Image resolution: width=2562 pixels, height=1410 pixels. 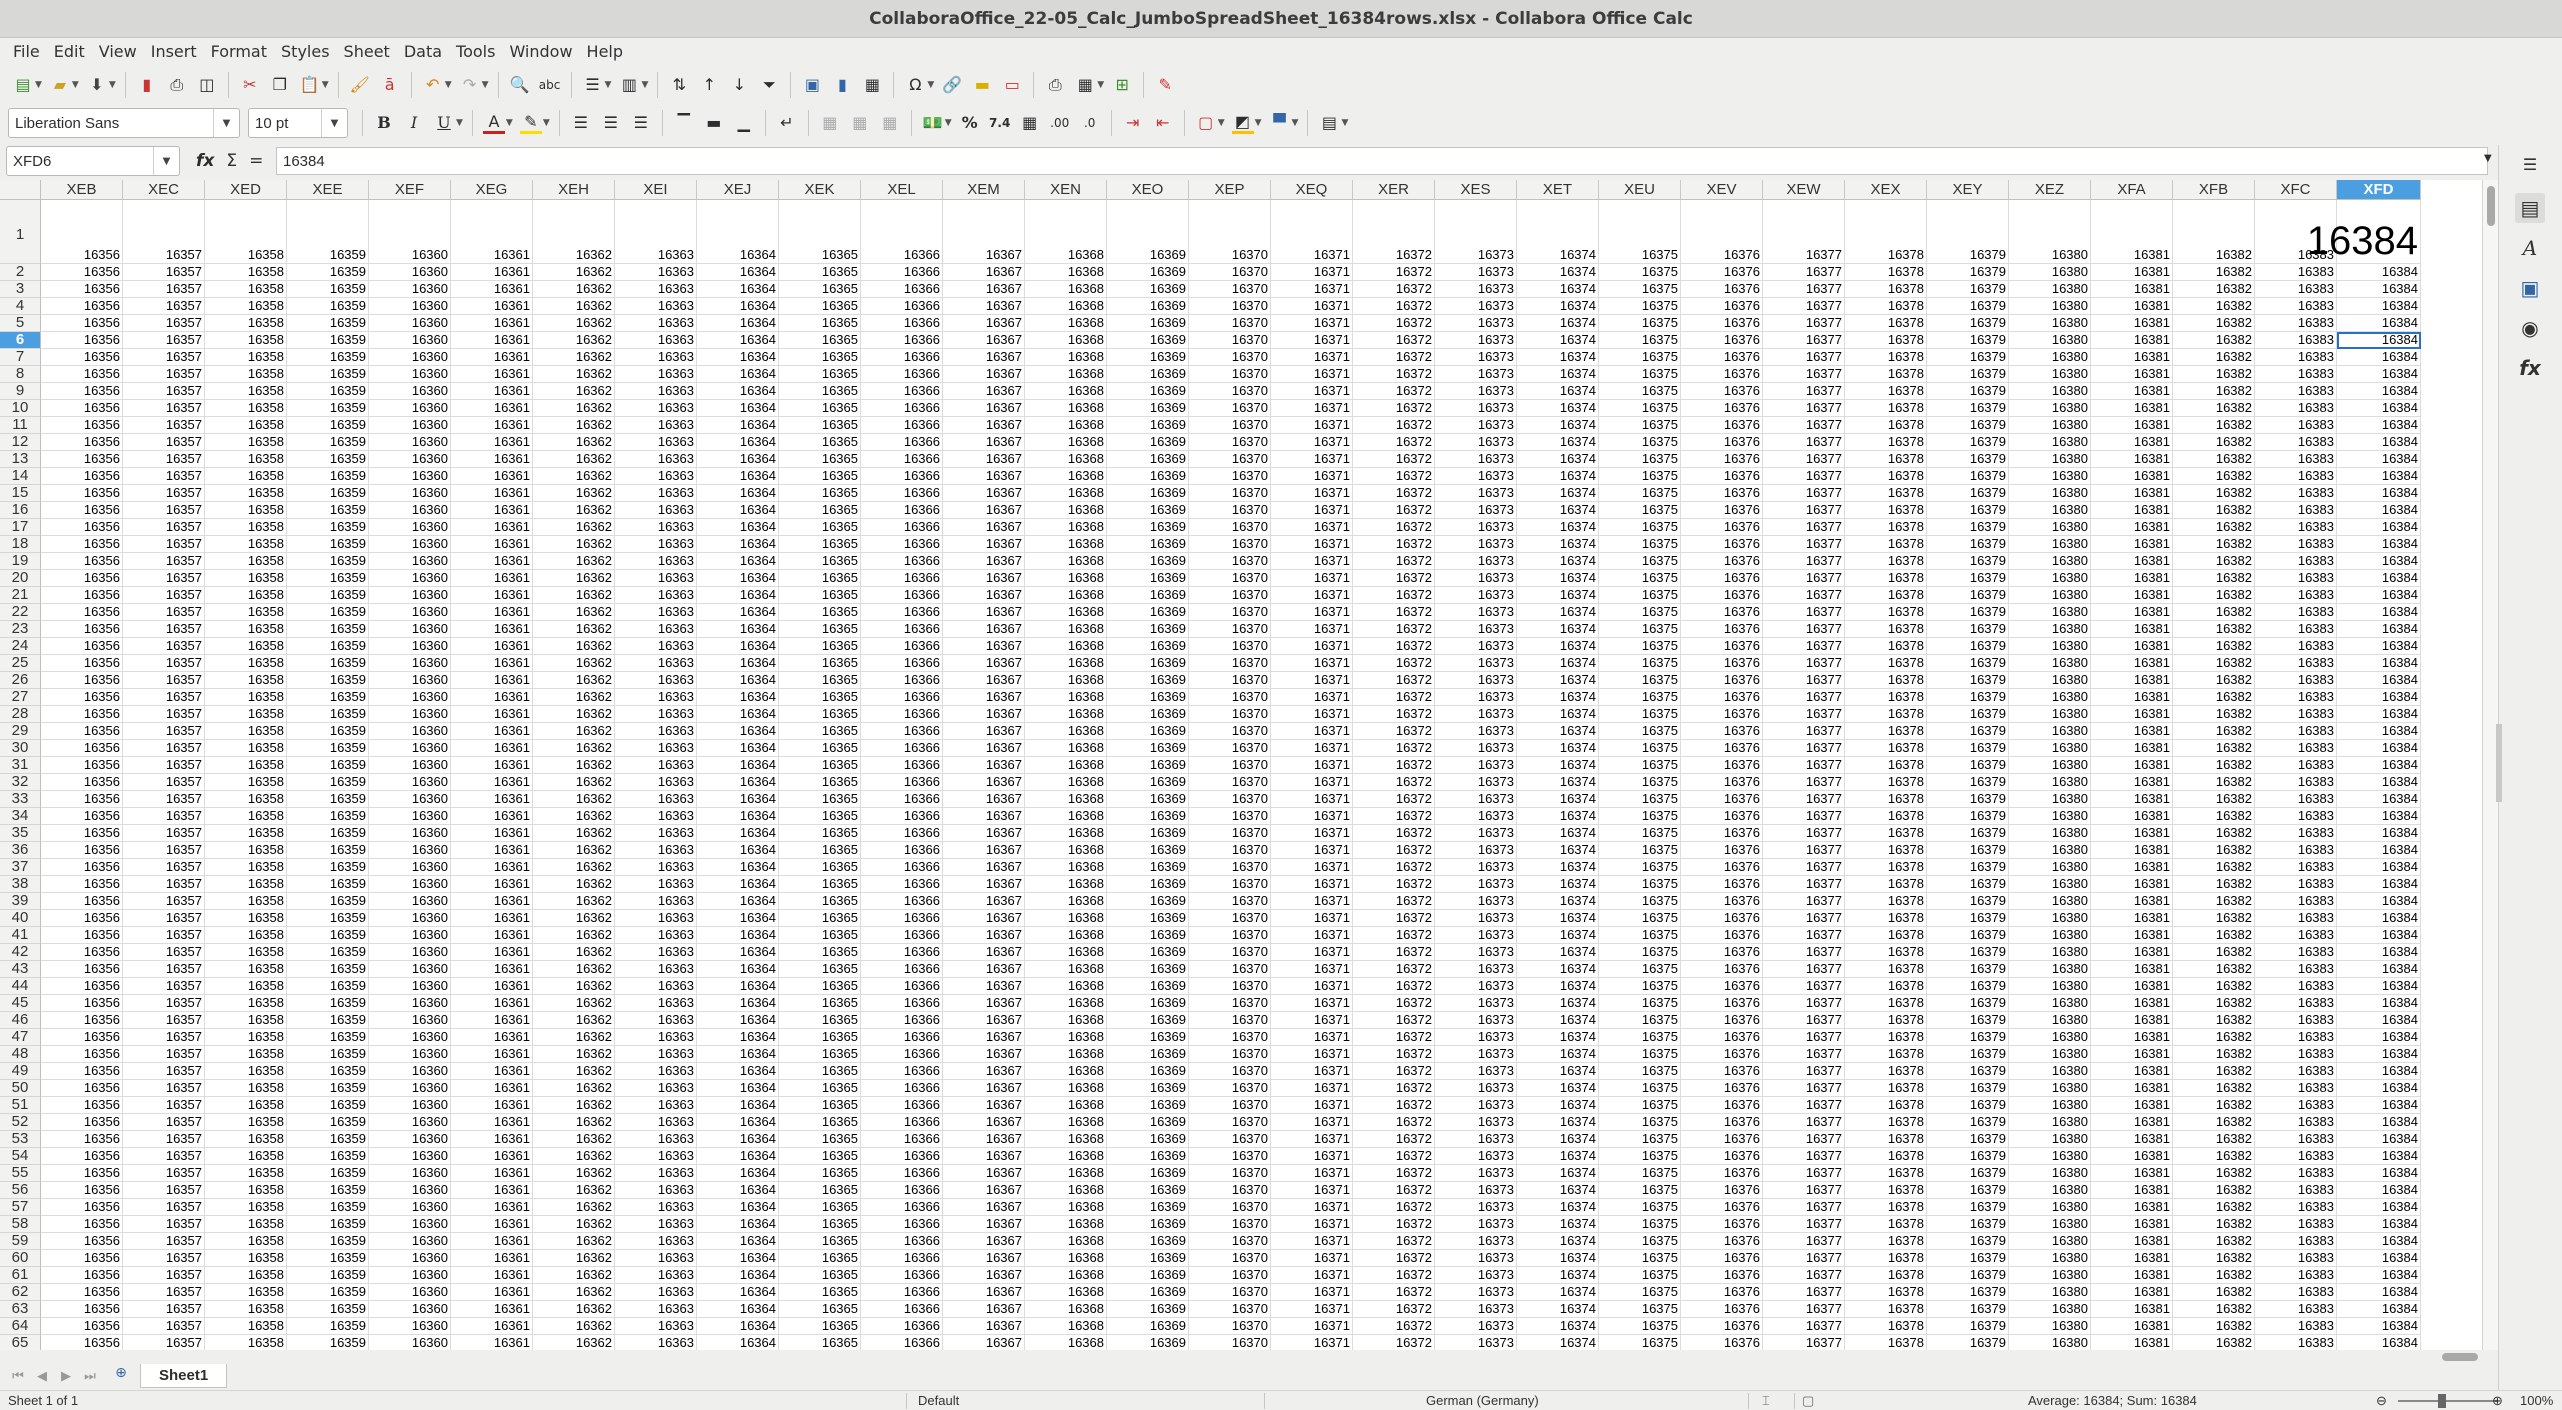 I want to click on row-header: 44, so click(x=20, y=986).